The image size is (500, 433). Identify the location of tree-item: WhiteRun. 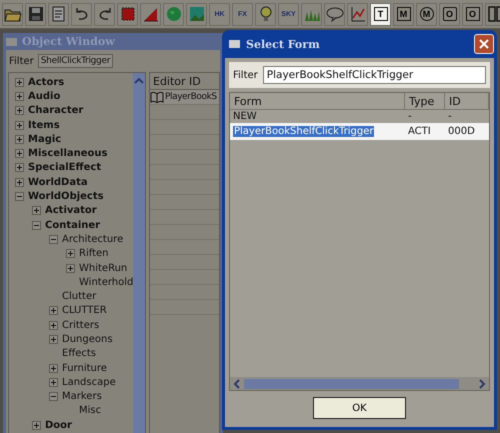
(103, 268).